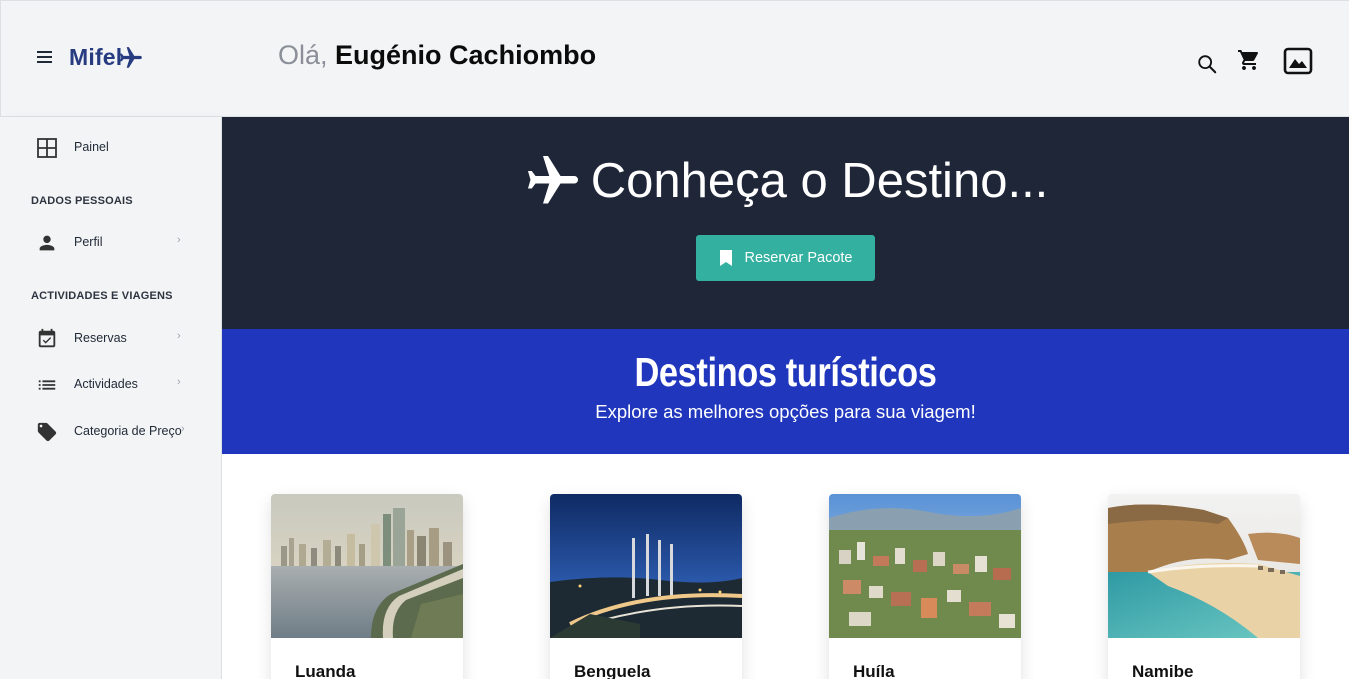  I want to click on sidebar-item-actividades: Actividades ›, so click(110, 384).